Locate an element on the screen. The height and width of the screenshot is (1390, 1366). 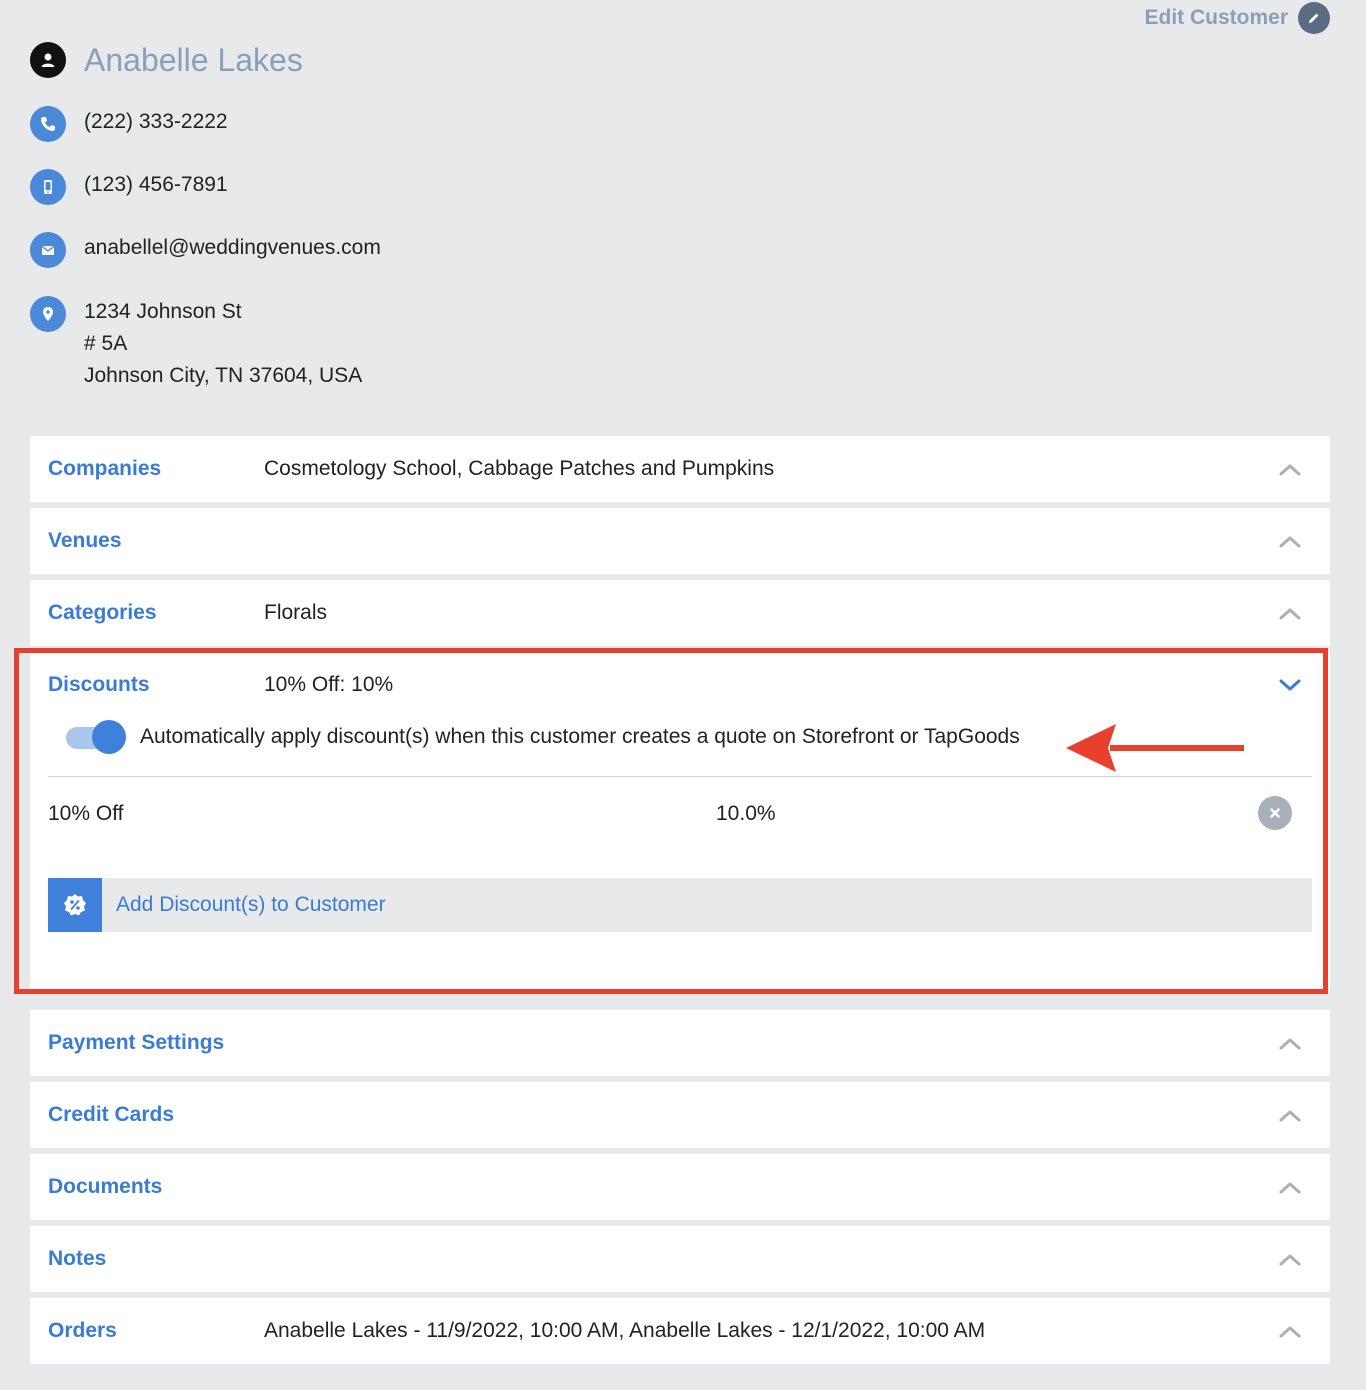
customer-name-row: Anabelle Lakes is located at coordinates (166, 60).